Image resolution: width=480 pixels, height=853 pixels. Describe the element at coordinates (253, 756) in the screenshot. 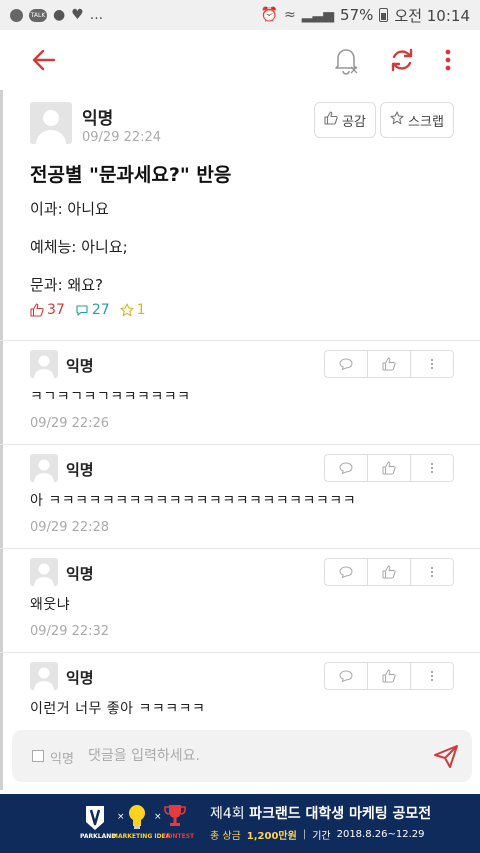

I see `comment-input` at that location.